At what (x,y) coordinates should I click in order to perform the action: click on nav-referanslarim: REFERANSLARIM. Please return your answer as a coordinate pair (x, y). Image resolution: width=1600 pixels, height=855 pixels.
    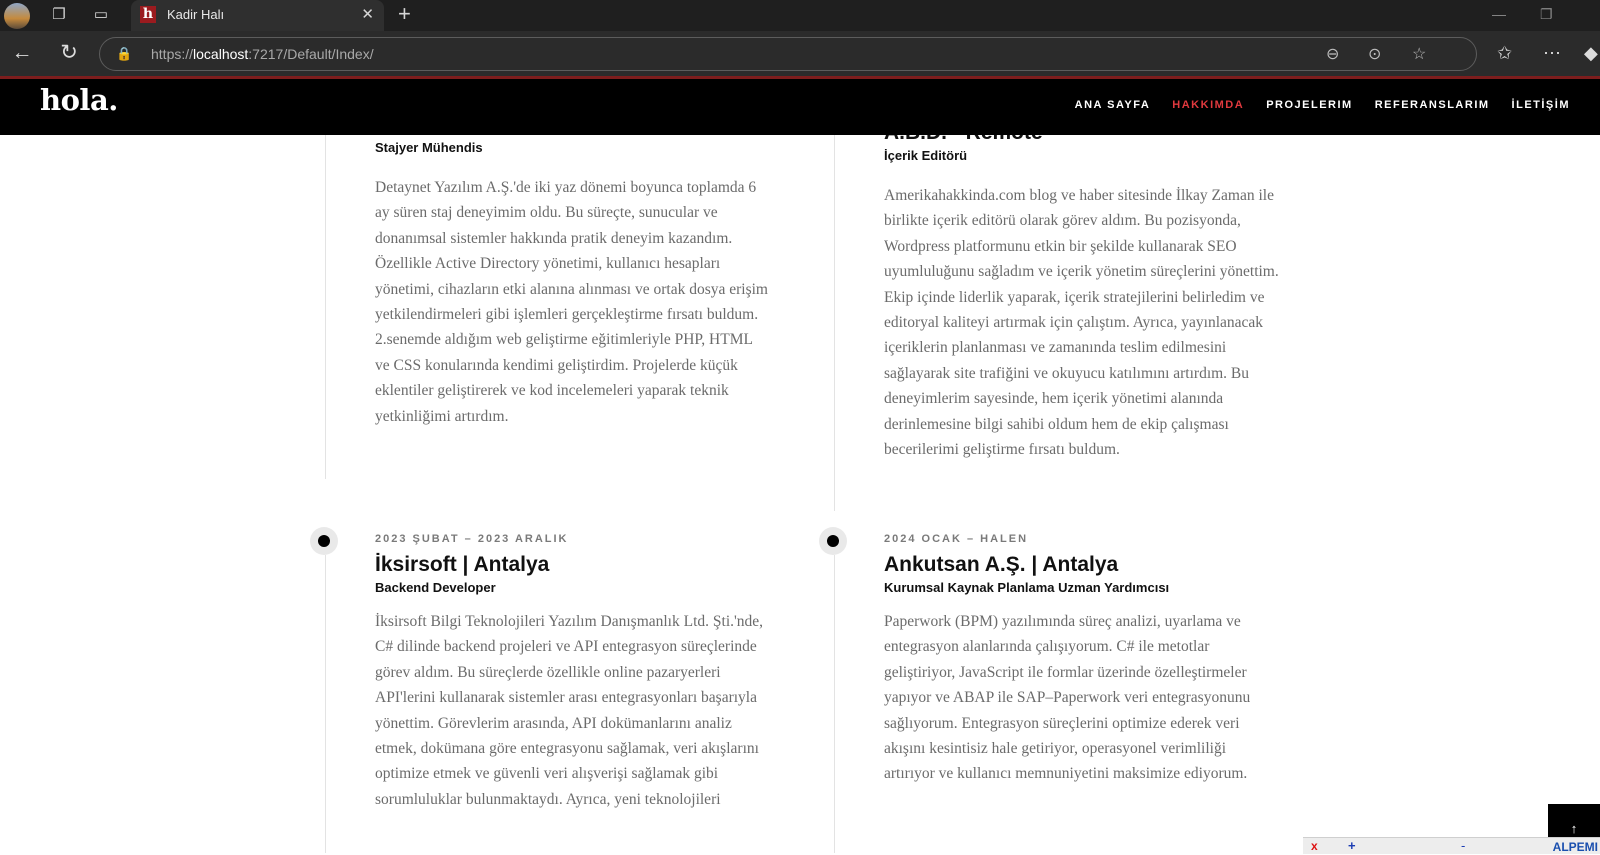
    Looking at the image, I should click on (1432, 105).